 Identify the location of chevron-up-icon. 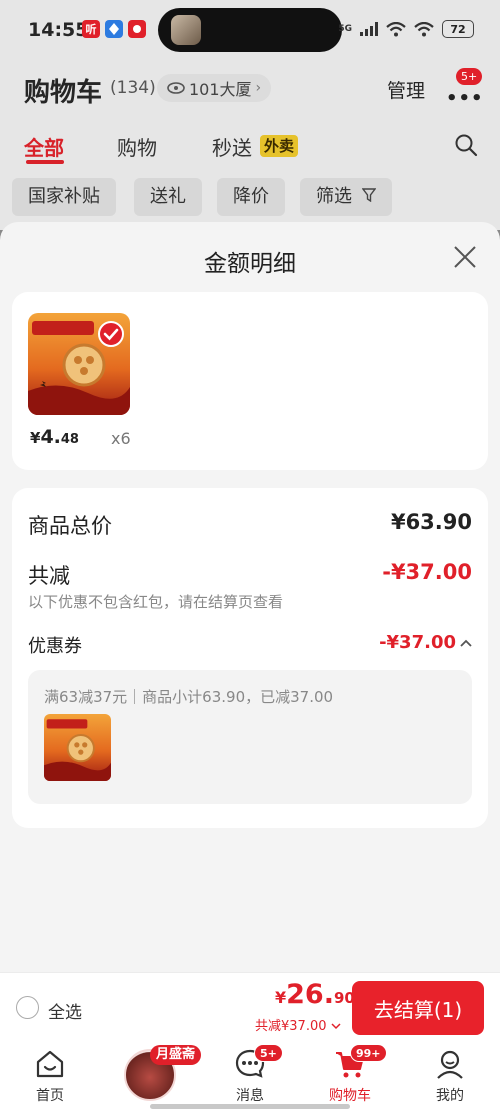
(466, 643).